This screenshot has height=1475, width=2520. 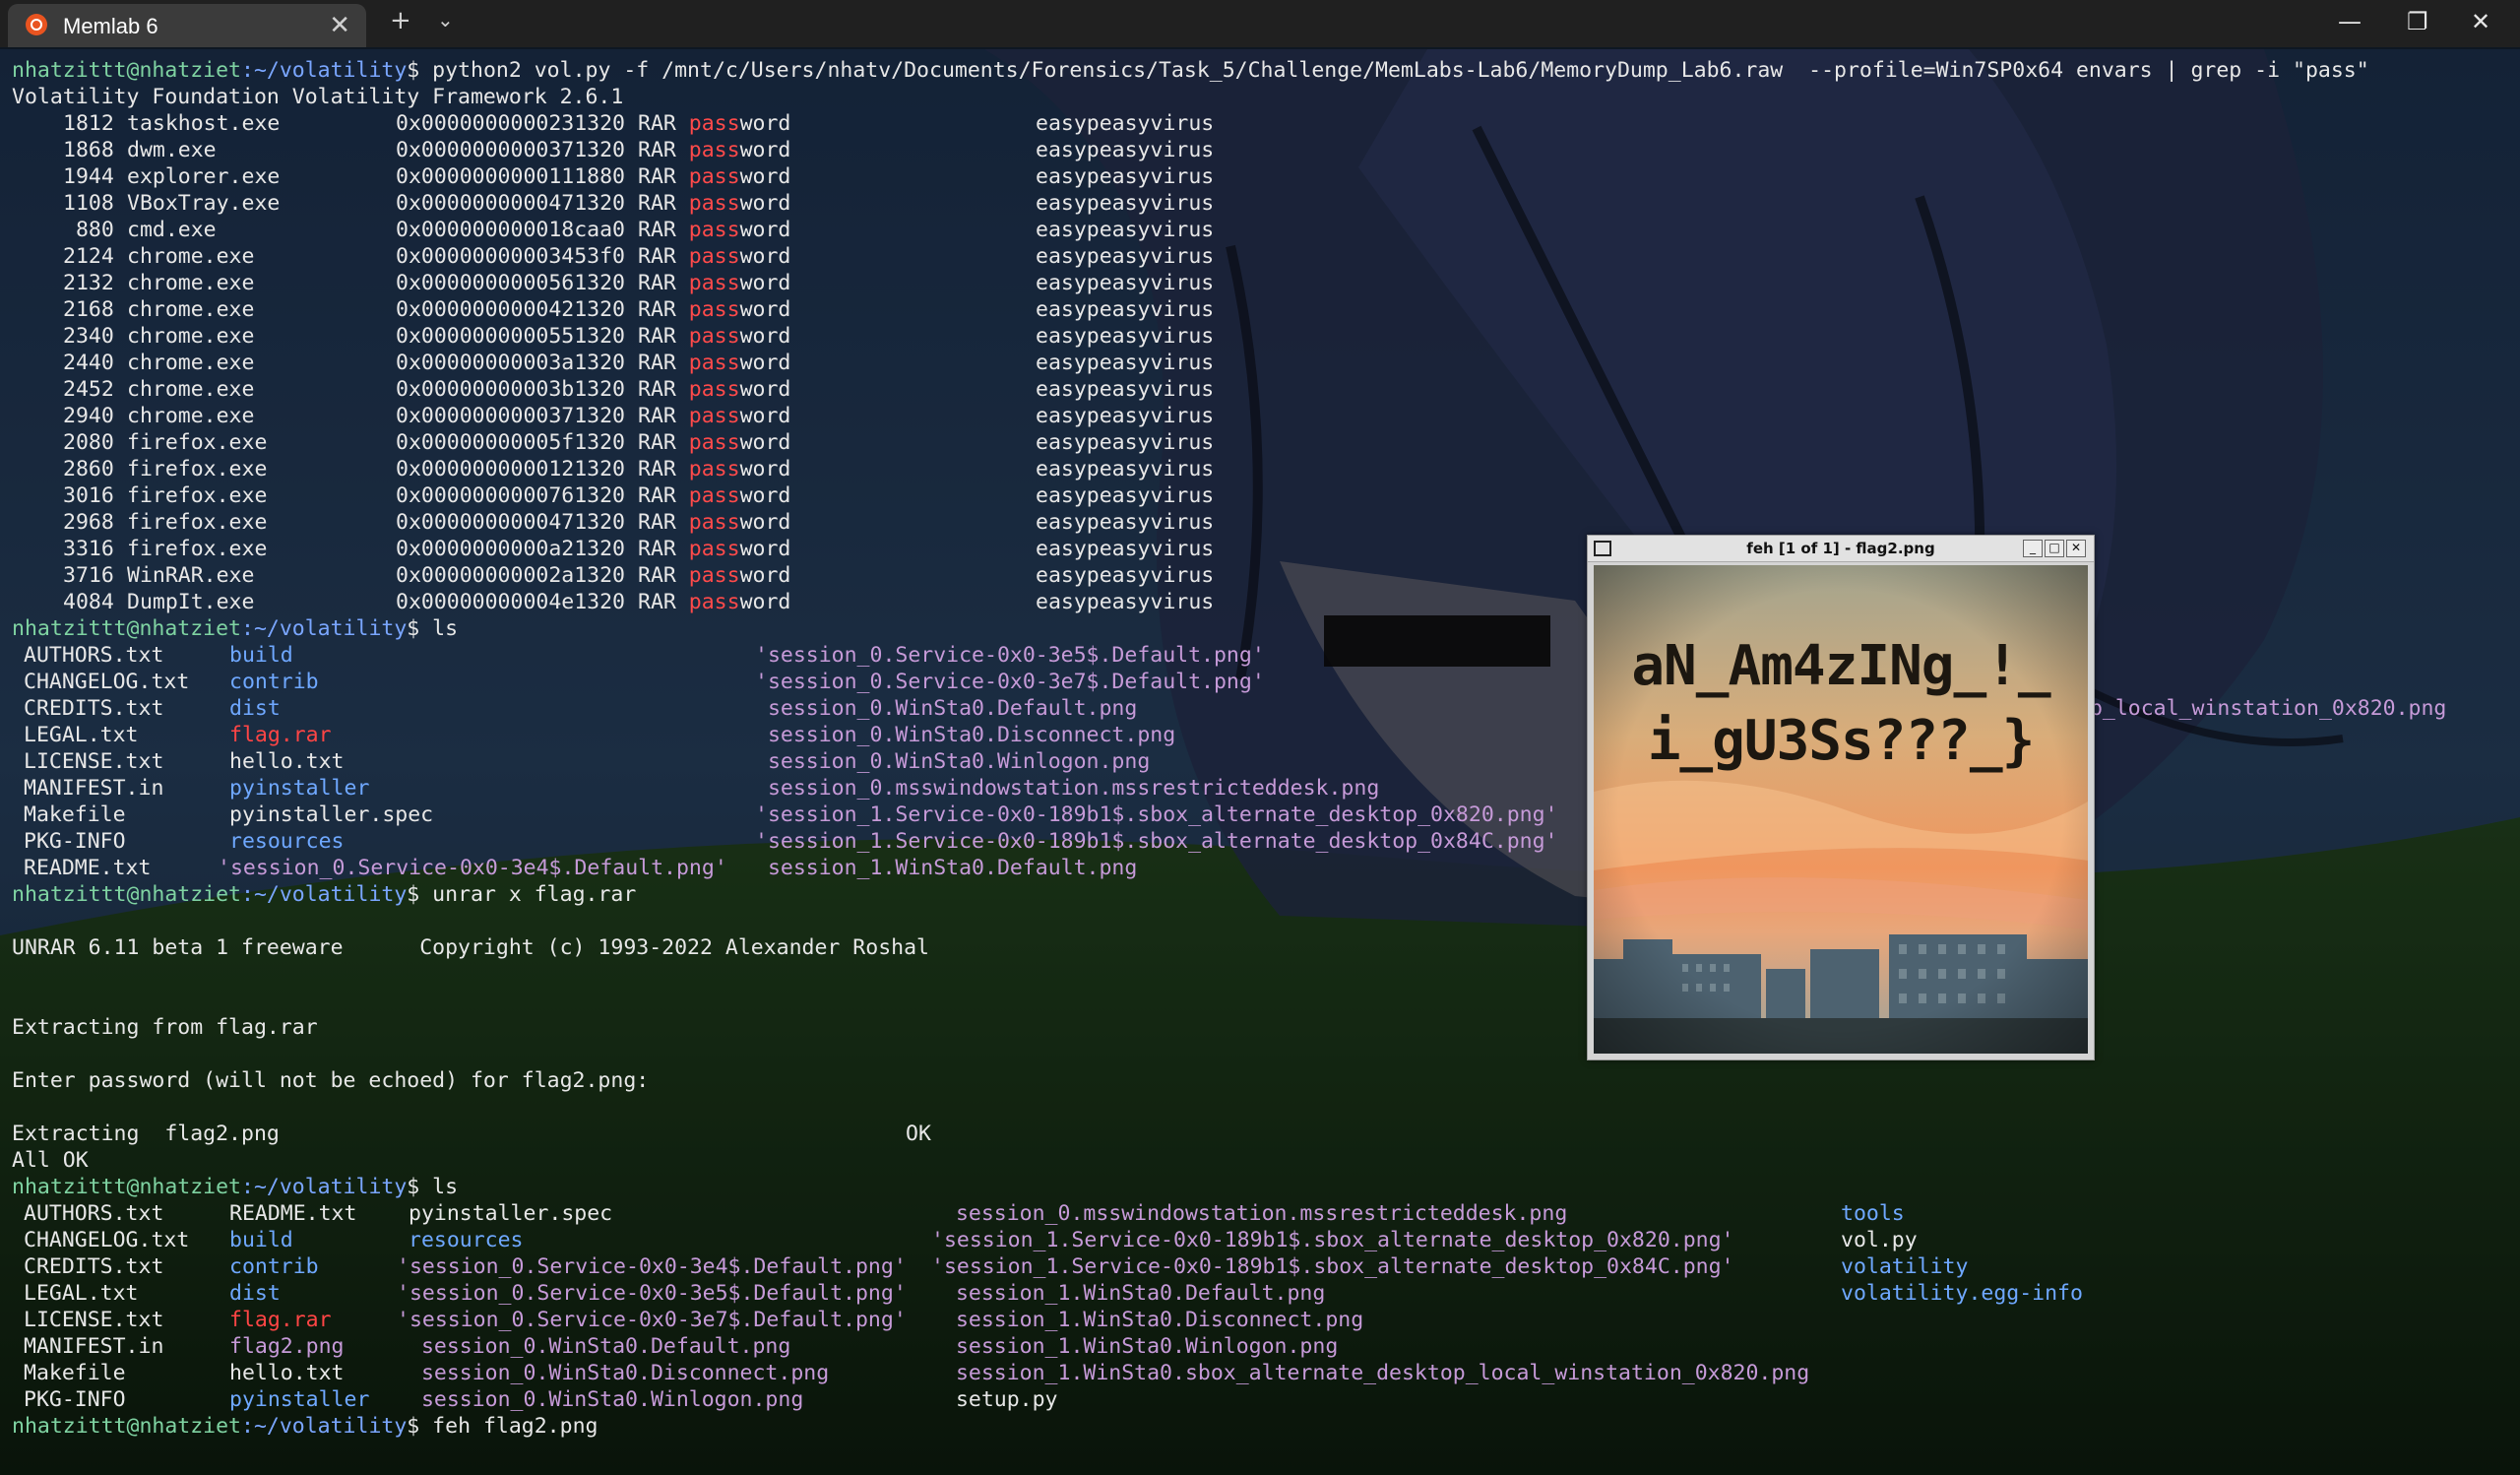 What do you see at coordinates (510, 230) in the screenshot?
I see `env-block-address: 0x000000000018caa0` at bounding box center [510, 230].